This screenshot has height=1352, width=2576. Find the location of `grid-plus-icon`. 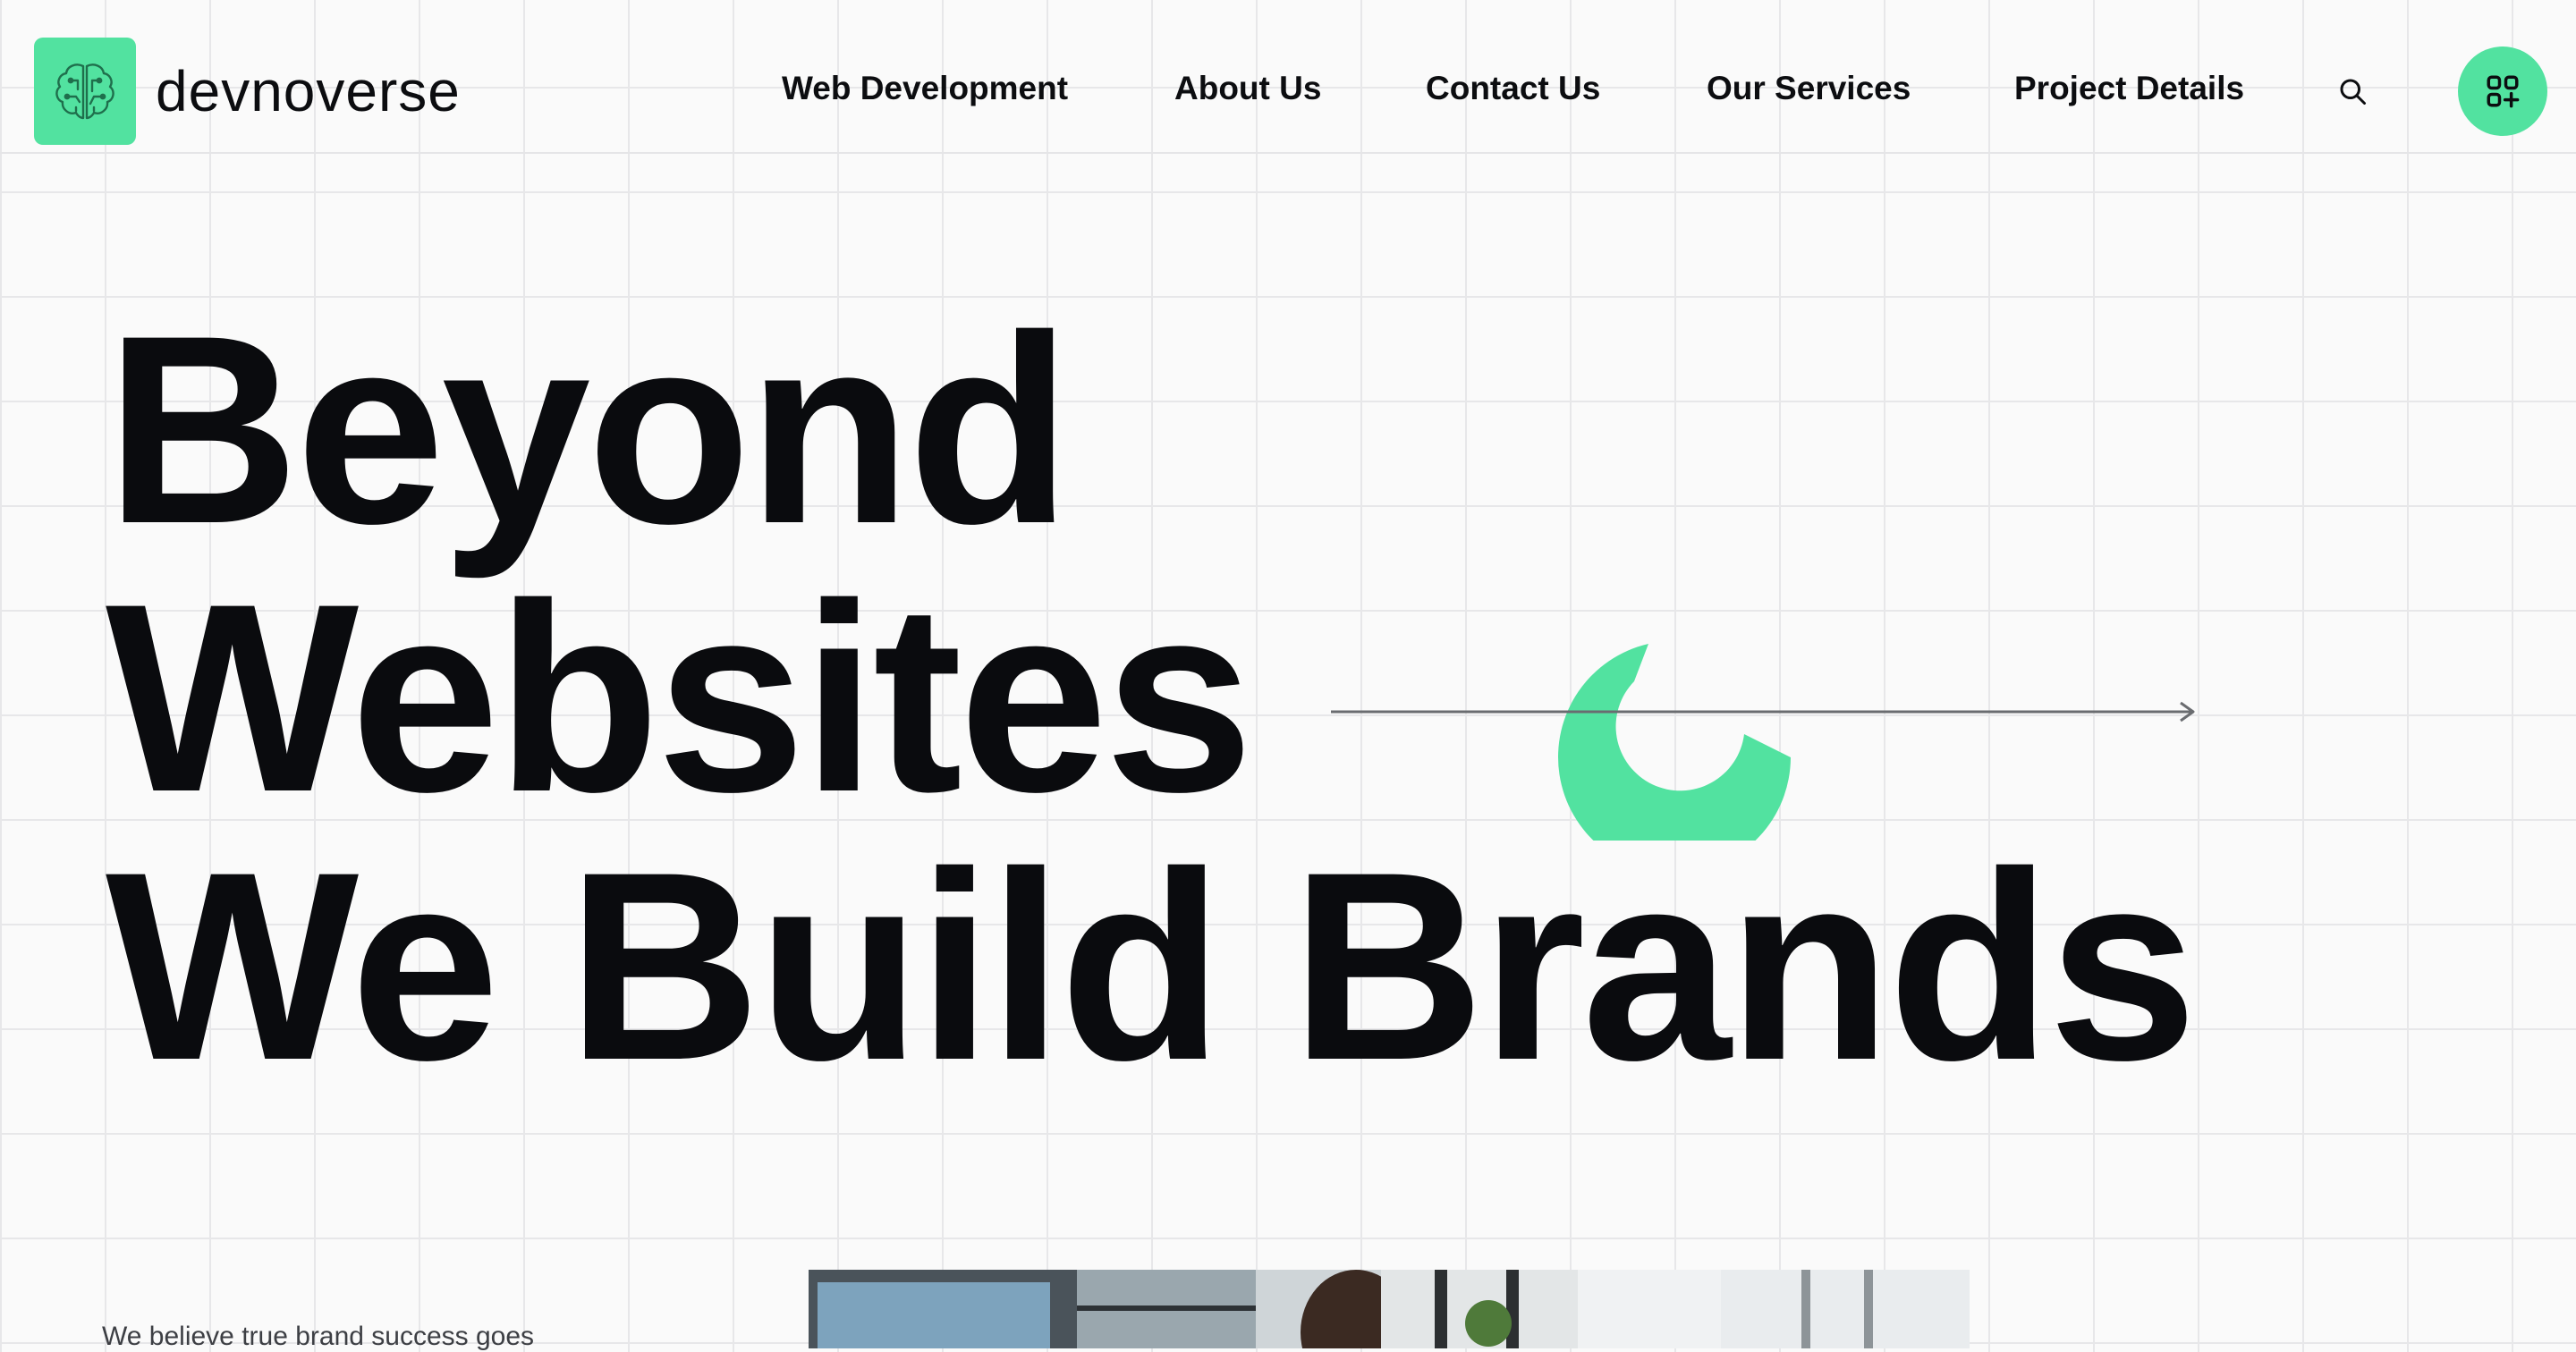

grid-plus-icon is located at coordinates (2503, 91).